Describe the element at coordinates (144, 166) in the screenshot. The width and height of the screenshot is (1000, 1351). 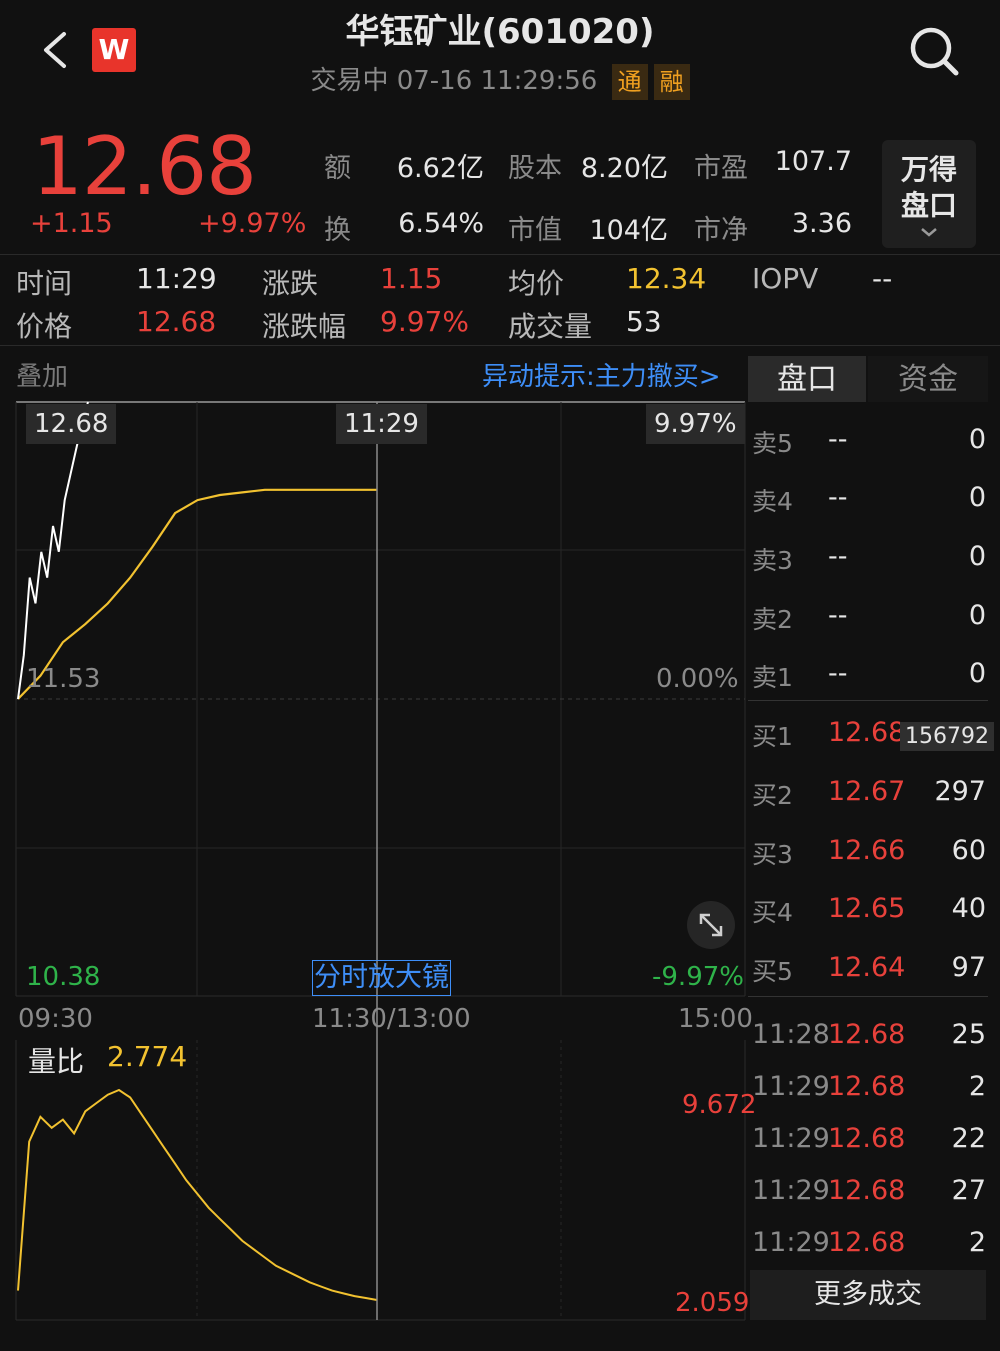
I see `last-price: 12.68` at that location.